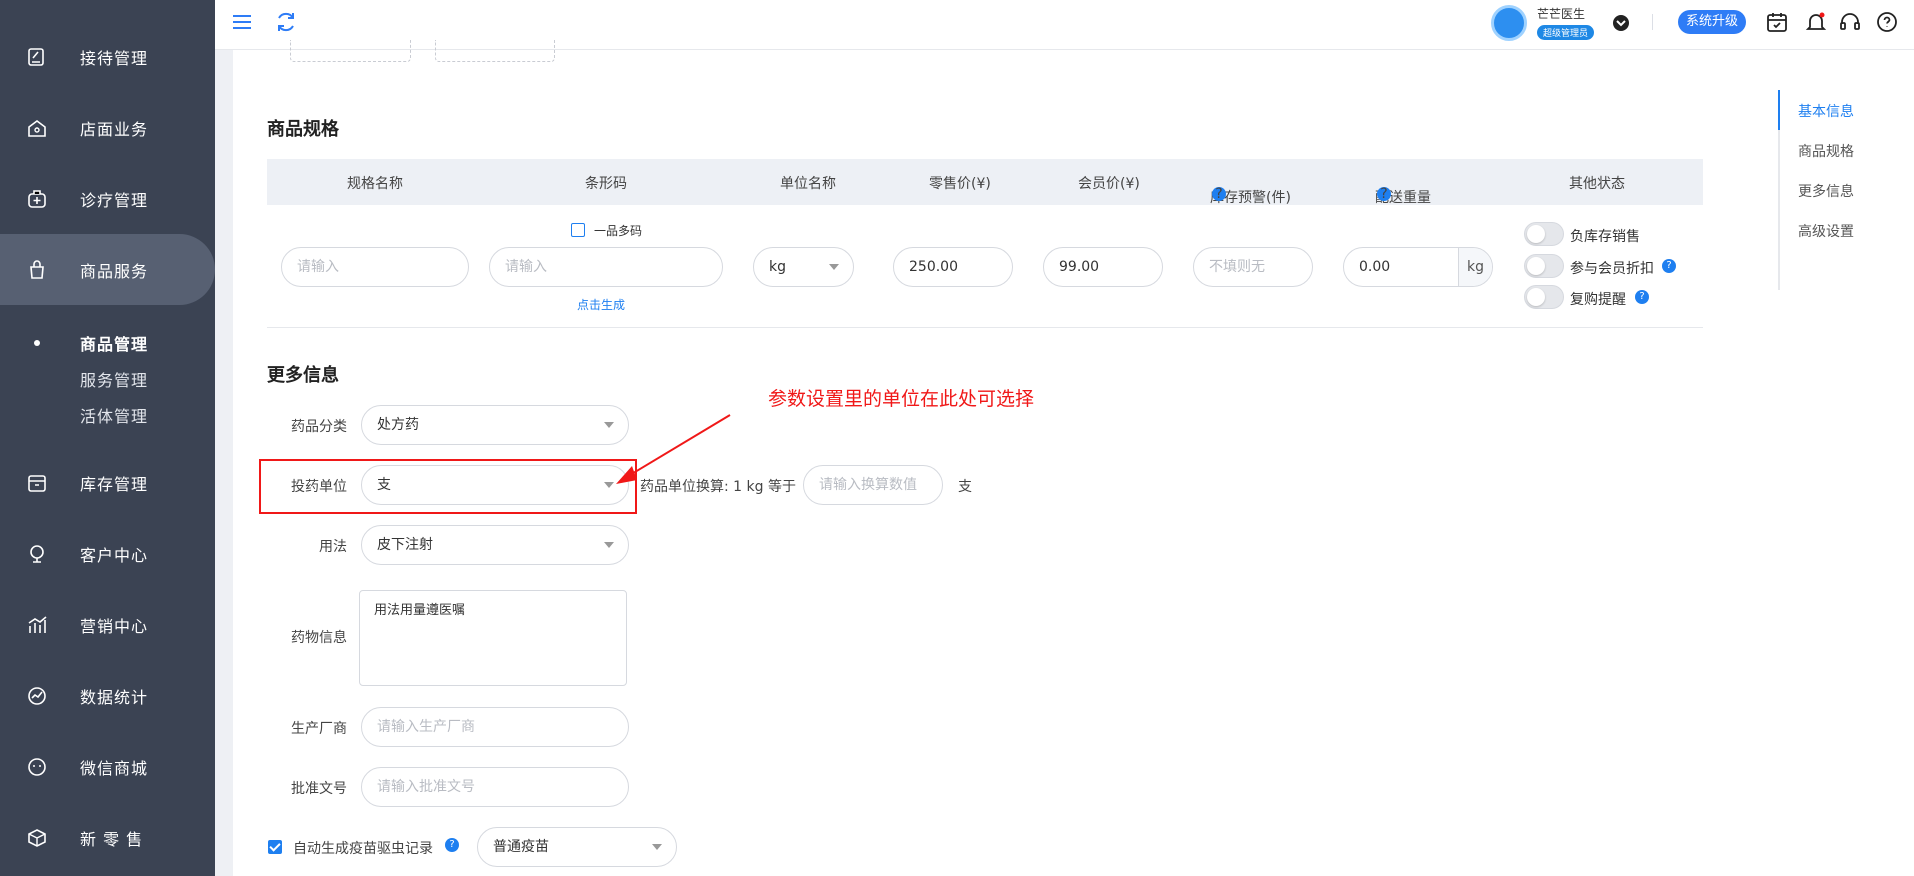 The width and height of the screenshot is (1914, 876). Describe the element at coordinates (1544, 297) in the screenshot. I see `repurchase-reminder-switch` at that location.